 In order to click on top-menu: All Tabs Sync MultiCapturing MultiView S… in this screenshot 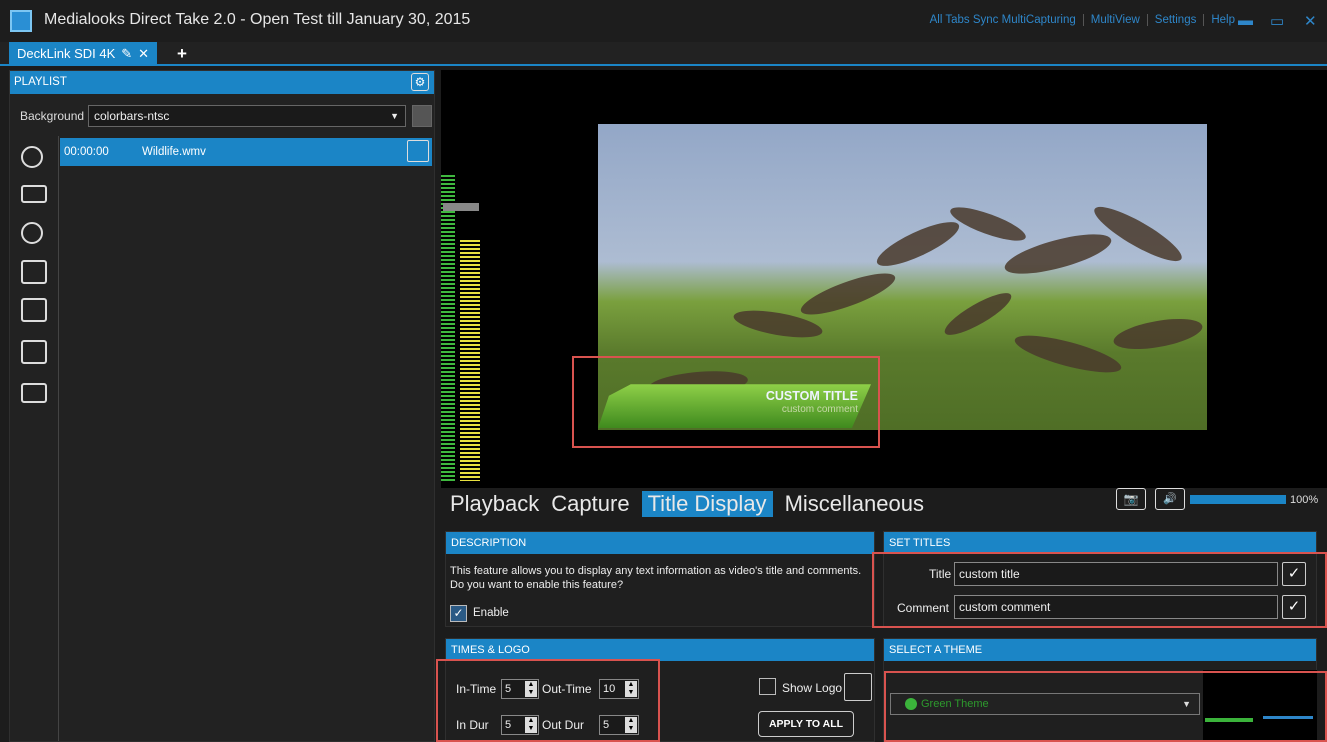, I will do `click(1082, 20)`.